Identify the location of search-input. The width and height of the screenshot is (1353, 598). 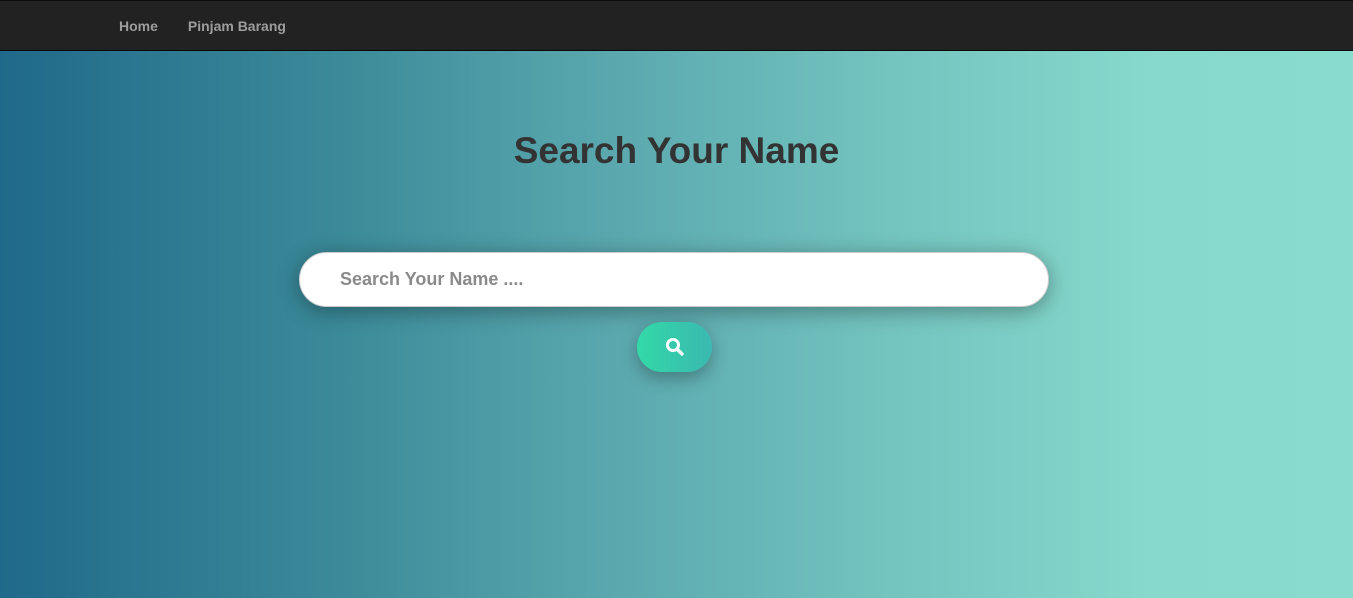
(674, 279).